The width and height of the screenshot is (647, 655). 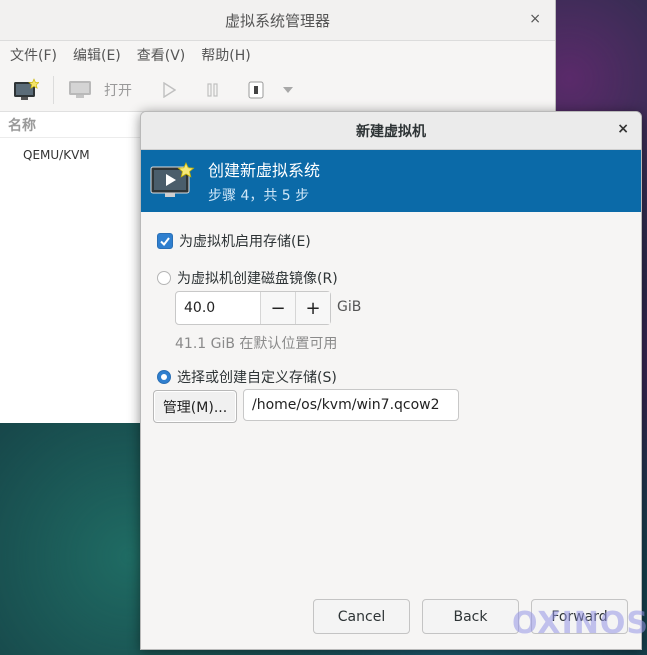 What do you see at coordinates (218, 308) in the screenshot?
I see `disk-size-input: 40.0` at bounding box center [218, 308].